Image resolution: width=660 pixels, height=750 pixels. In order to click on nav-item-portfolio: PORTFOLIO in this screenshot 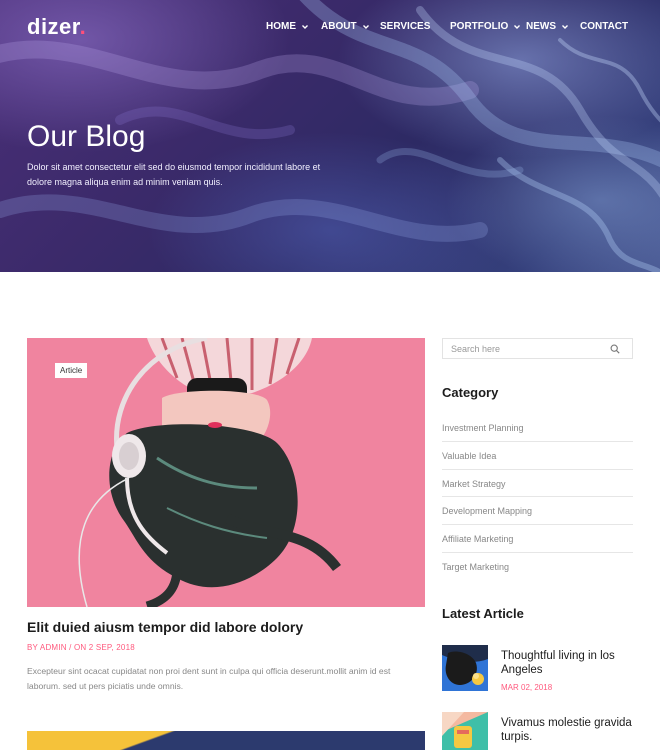, I will do `click(486, 26)`.